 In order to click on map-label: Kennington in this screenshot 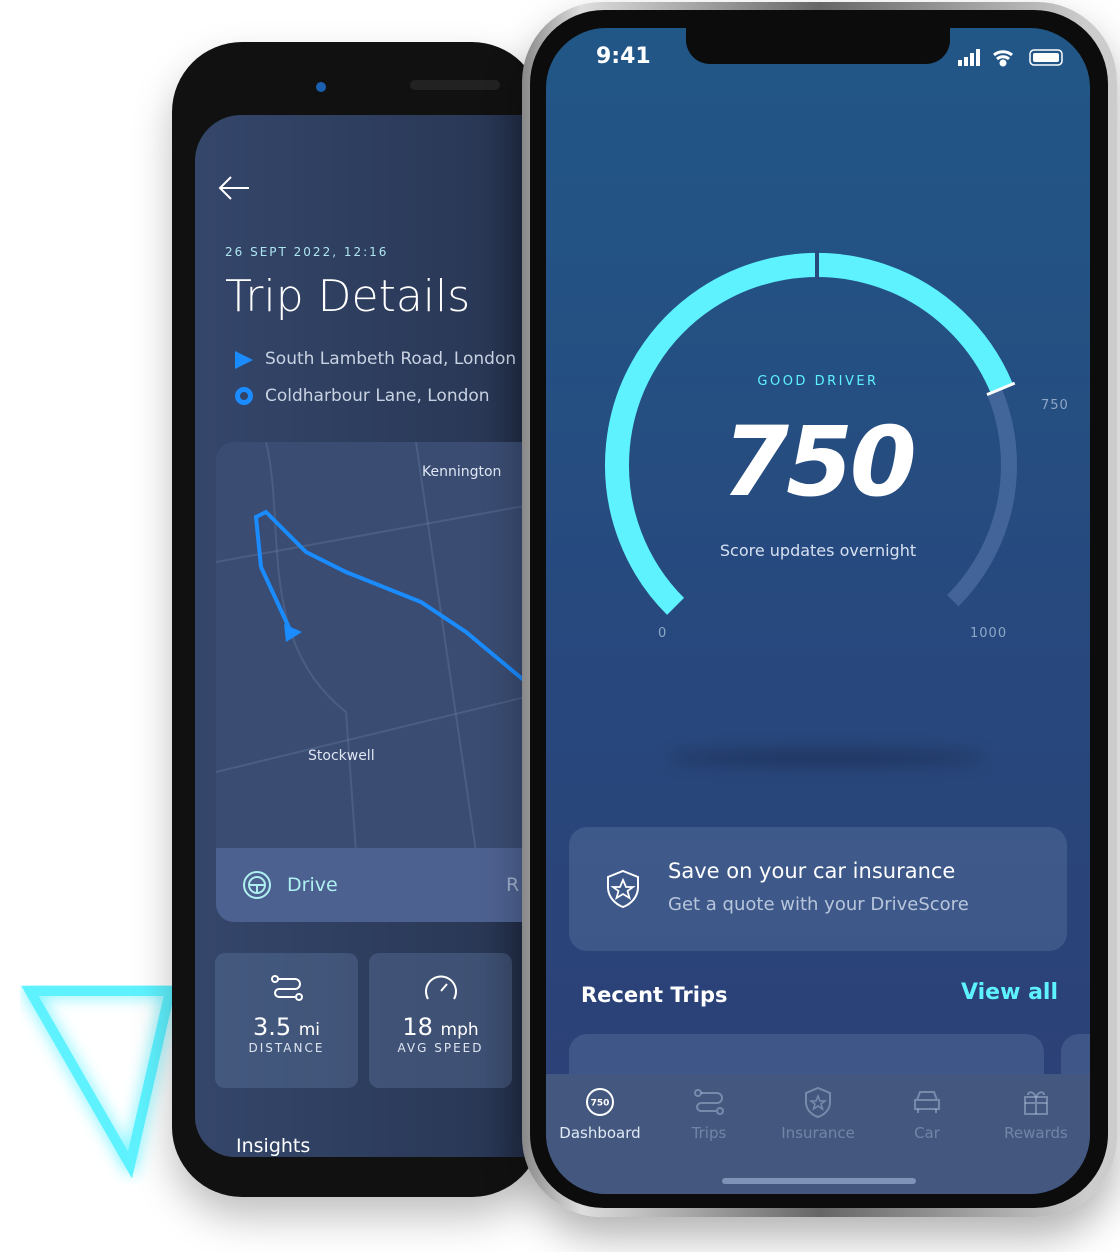, I will do `click(462, 472)`.